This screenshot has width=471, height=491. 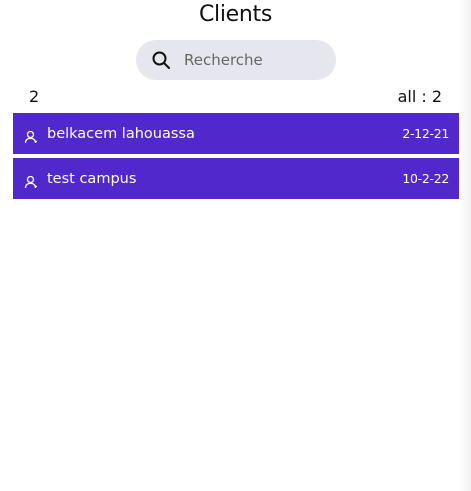 What do you see at coordinates (254, 60) in the screenshot?
I see `search-input` at bounding box center [254, 60].